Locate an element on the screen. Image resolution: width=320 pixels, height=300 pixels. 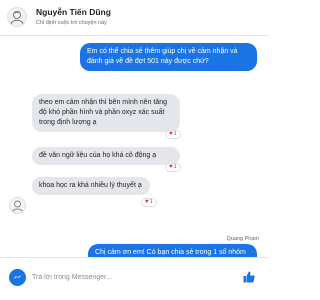
like-icon is located at coordinates (249, 277).